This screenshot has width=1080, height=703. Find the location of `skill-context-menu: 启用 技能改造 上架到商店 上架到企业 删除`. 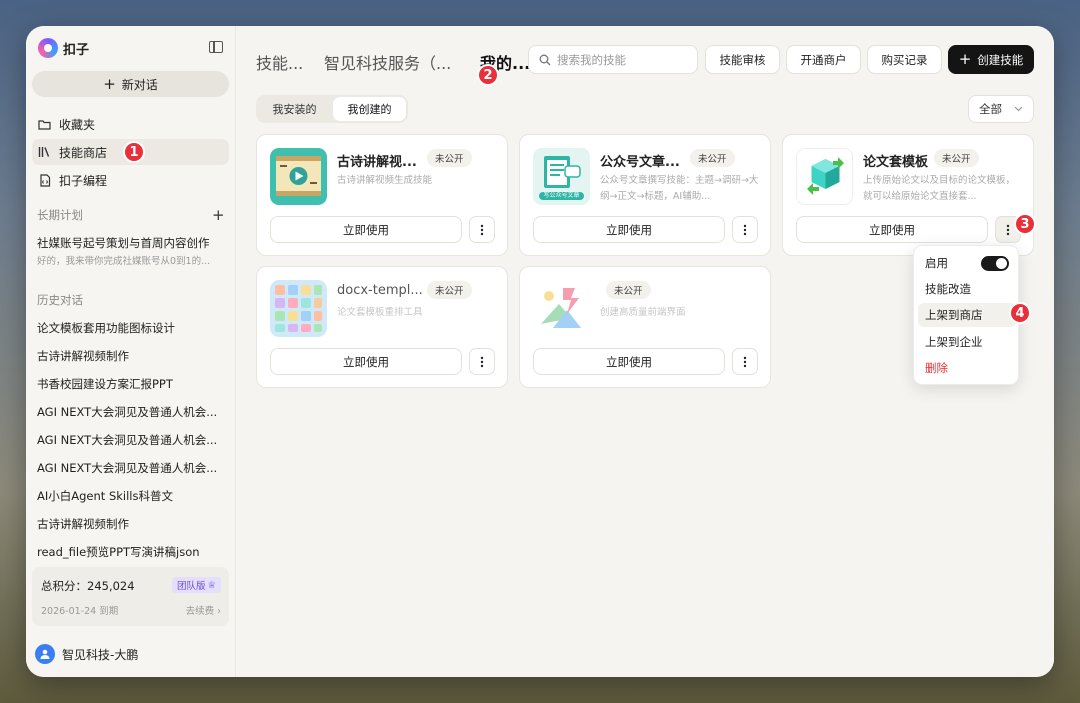

skill-context-menu: 启用 技能改造 上架到商店 上架到企业 删除 is located at coordinates (966, 315).